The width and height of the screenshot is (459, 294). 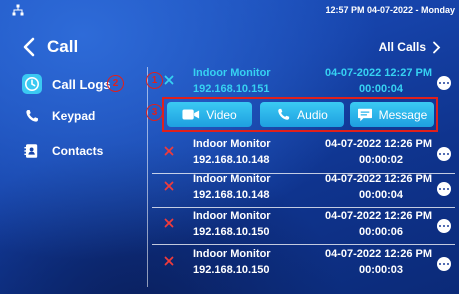 What do you see at coordinates (312, 114) in the screenshot?
I see `audio-call-label: Audio` at bounding box center [312, 114].